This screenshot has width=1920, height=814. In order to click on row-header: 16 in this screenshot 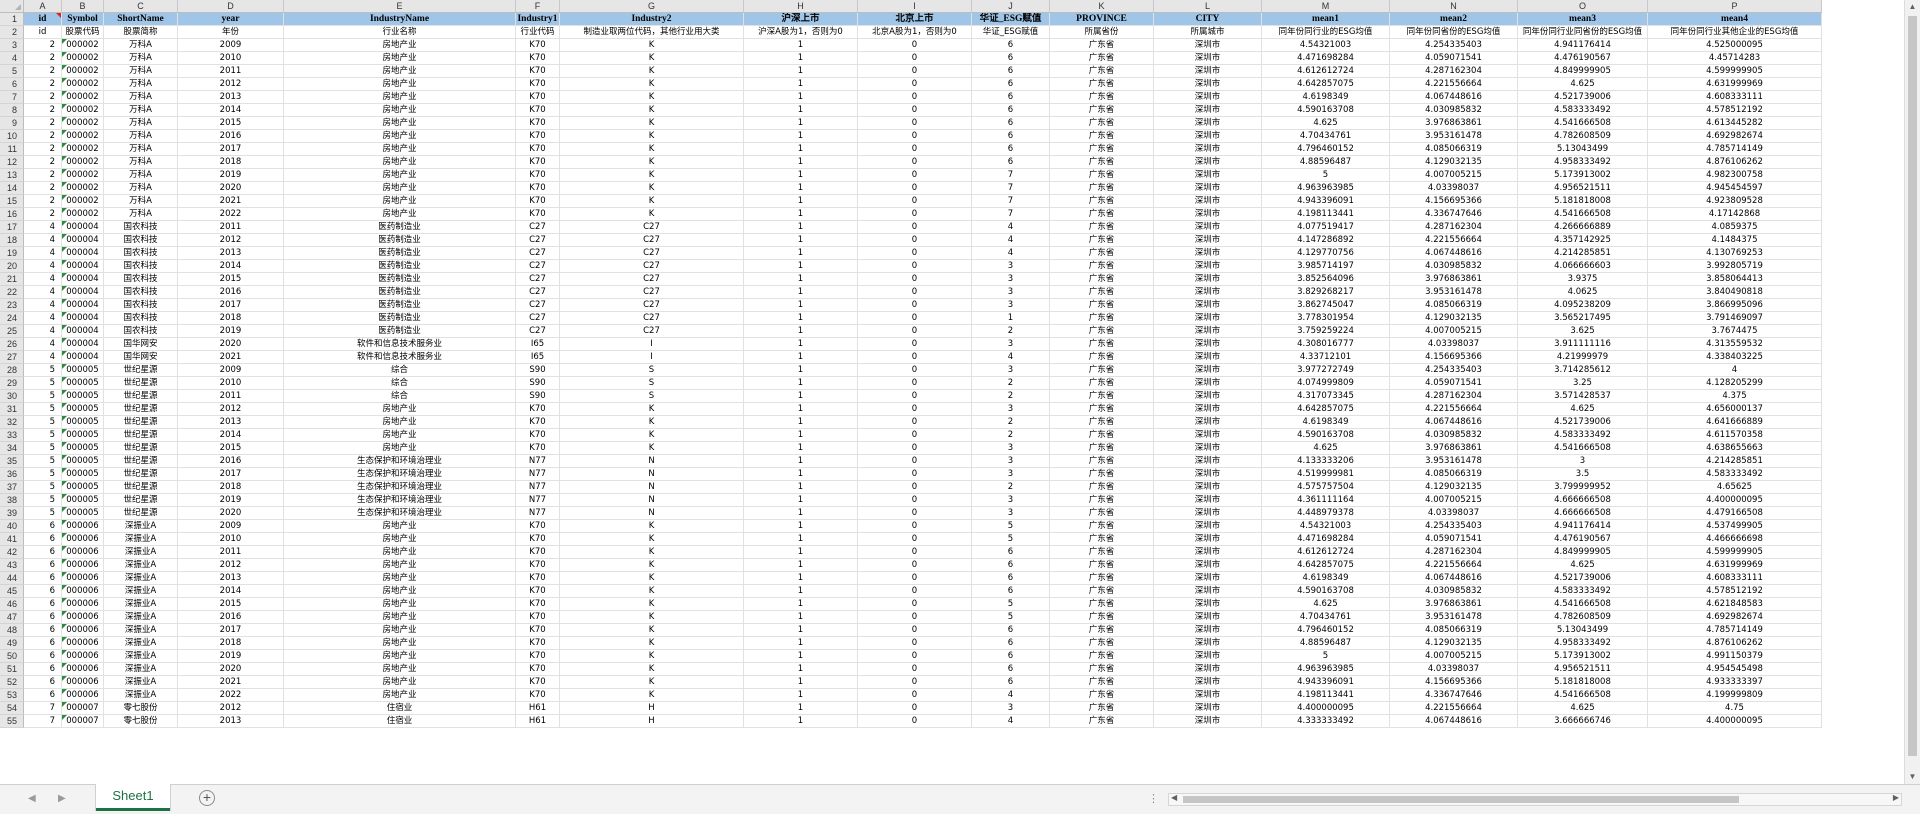, I will do `click(12, 214)`.